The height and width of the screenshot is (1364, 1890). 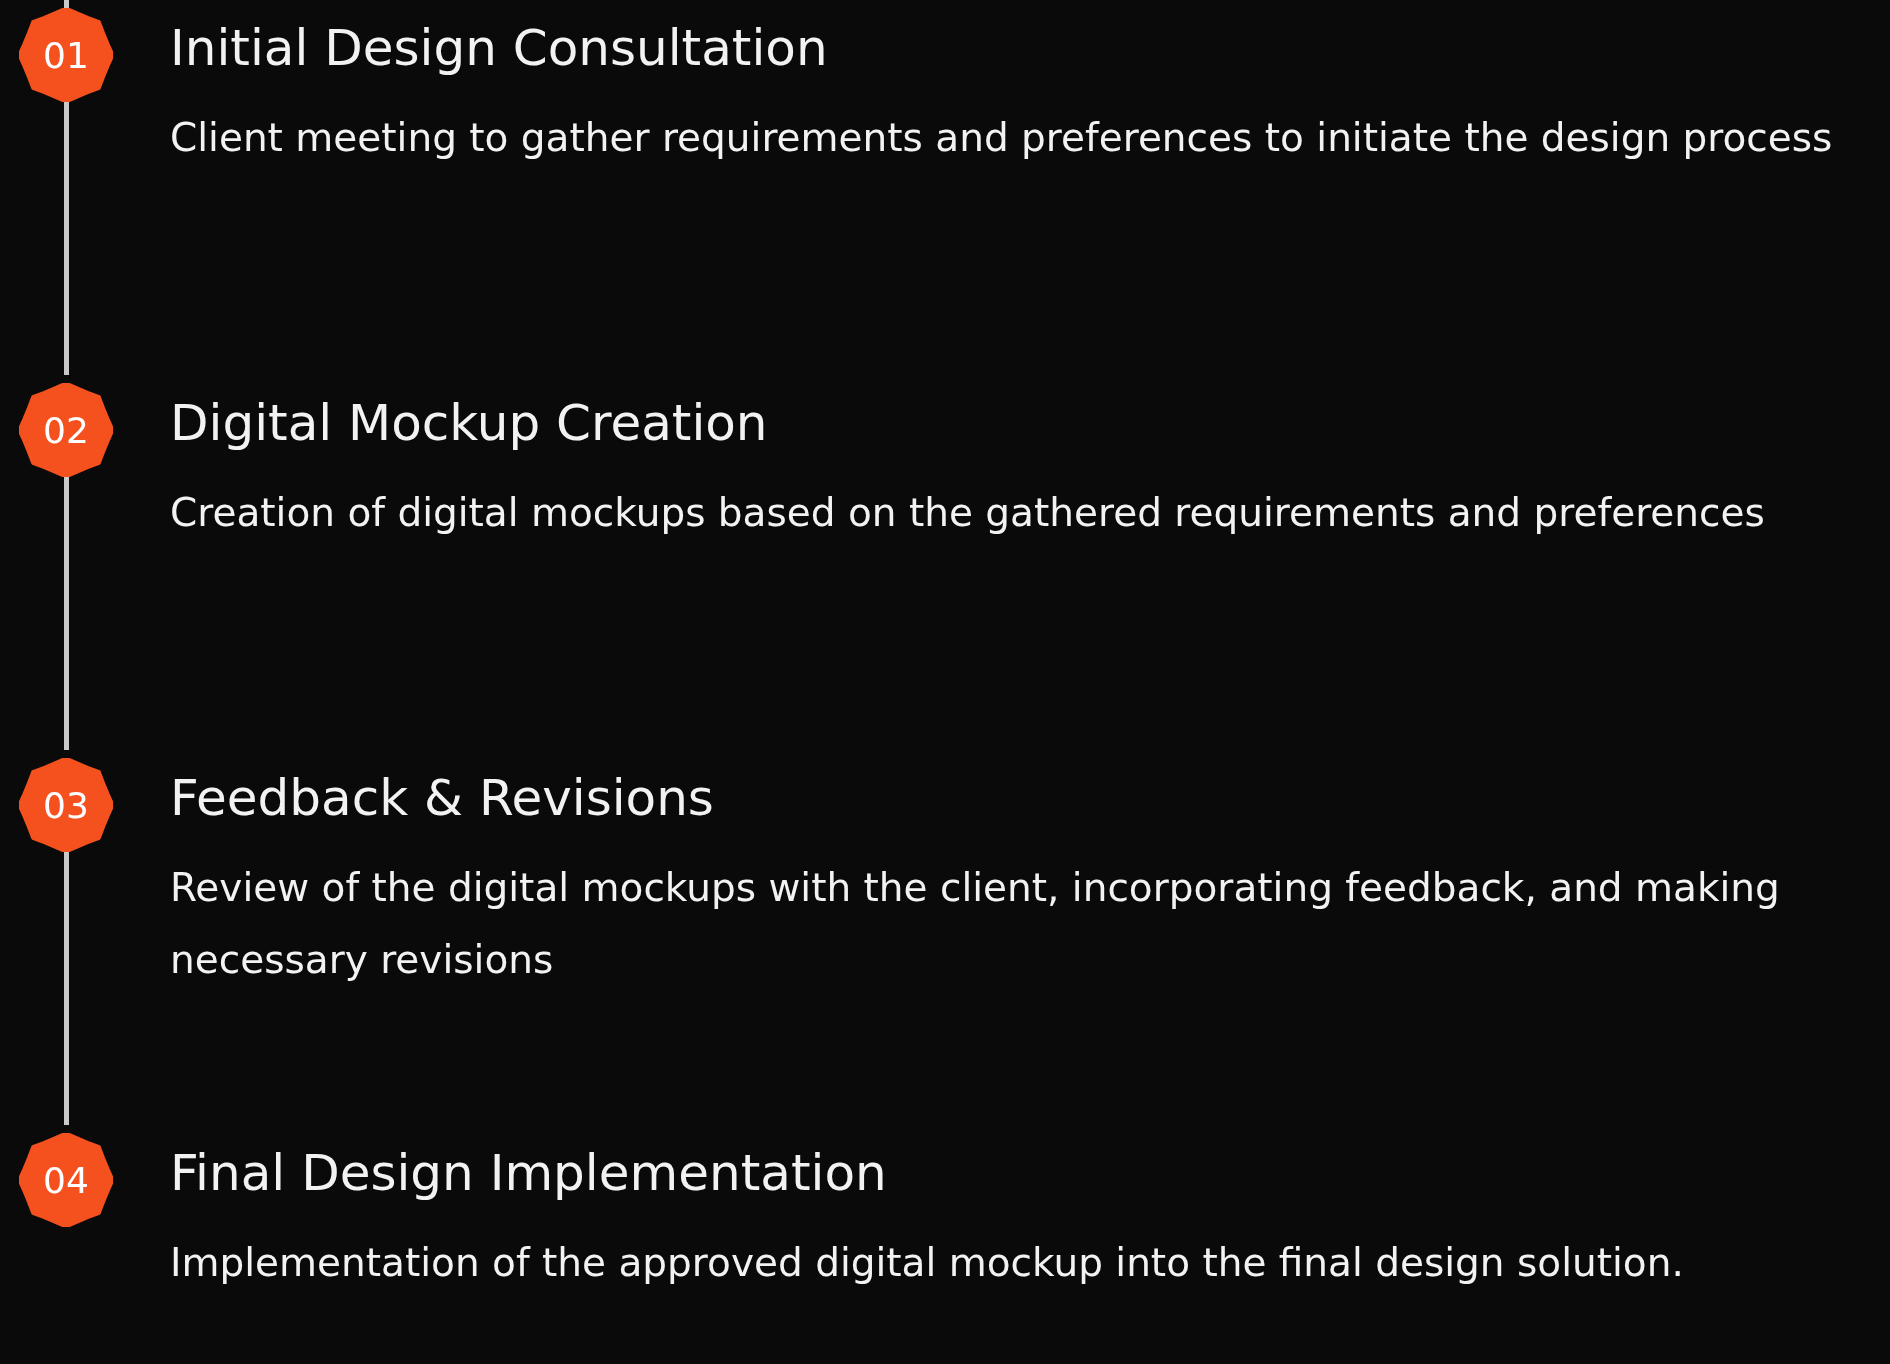 I want to click on step-title: Feedback & Revisions, so click(x=442, y=798).